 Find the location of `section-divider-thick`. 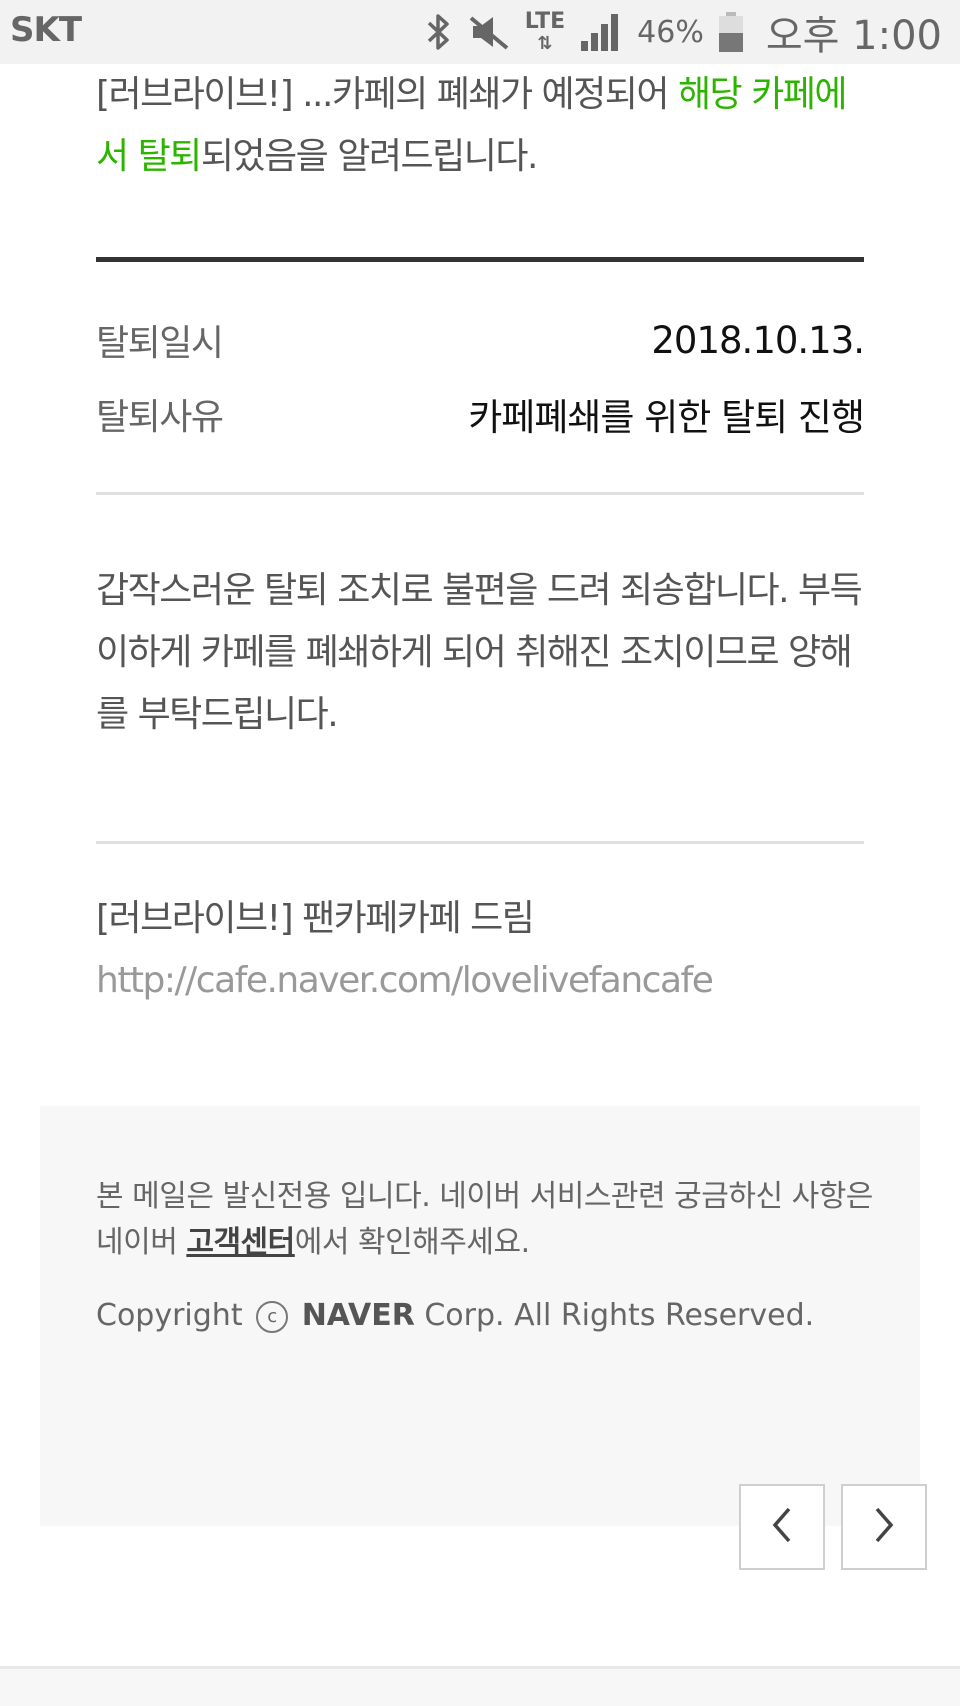

section-divider-thick is located at coordinates (480, 259).